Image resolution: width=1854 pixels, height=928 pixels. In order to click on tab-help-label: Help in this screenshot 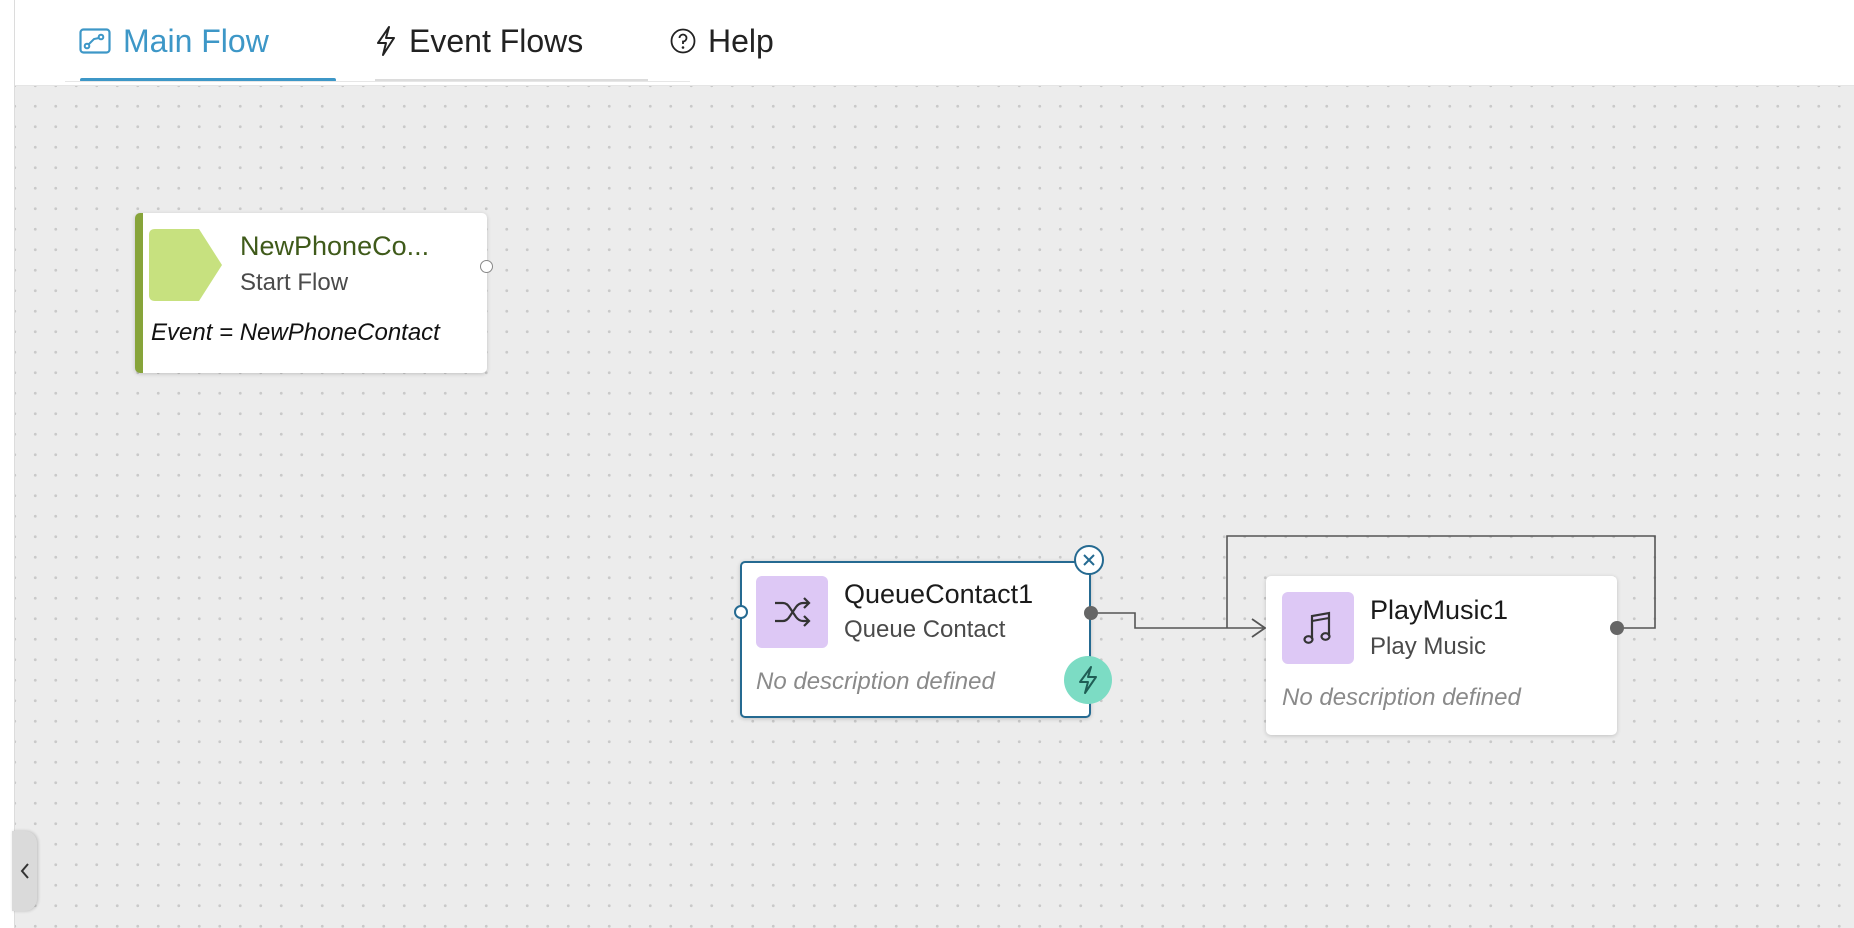, I will do `click(741, 40)`.